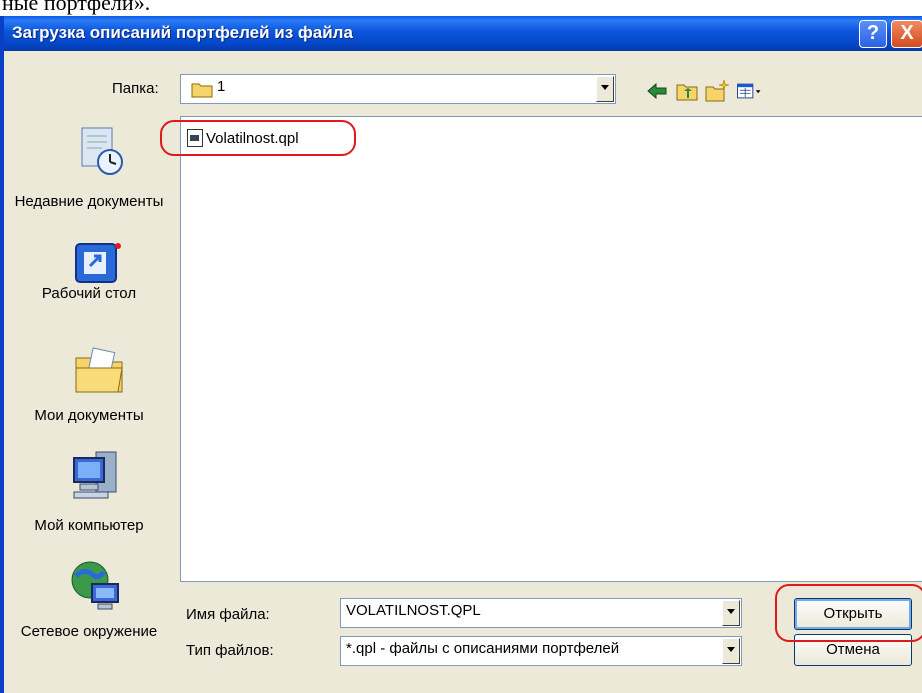  What do you see at coordinates (135, 88) in the screenshot?
I see `folder-label: Папка:` at bounding box center [135, 88].